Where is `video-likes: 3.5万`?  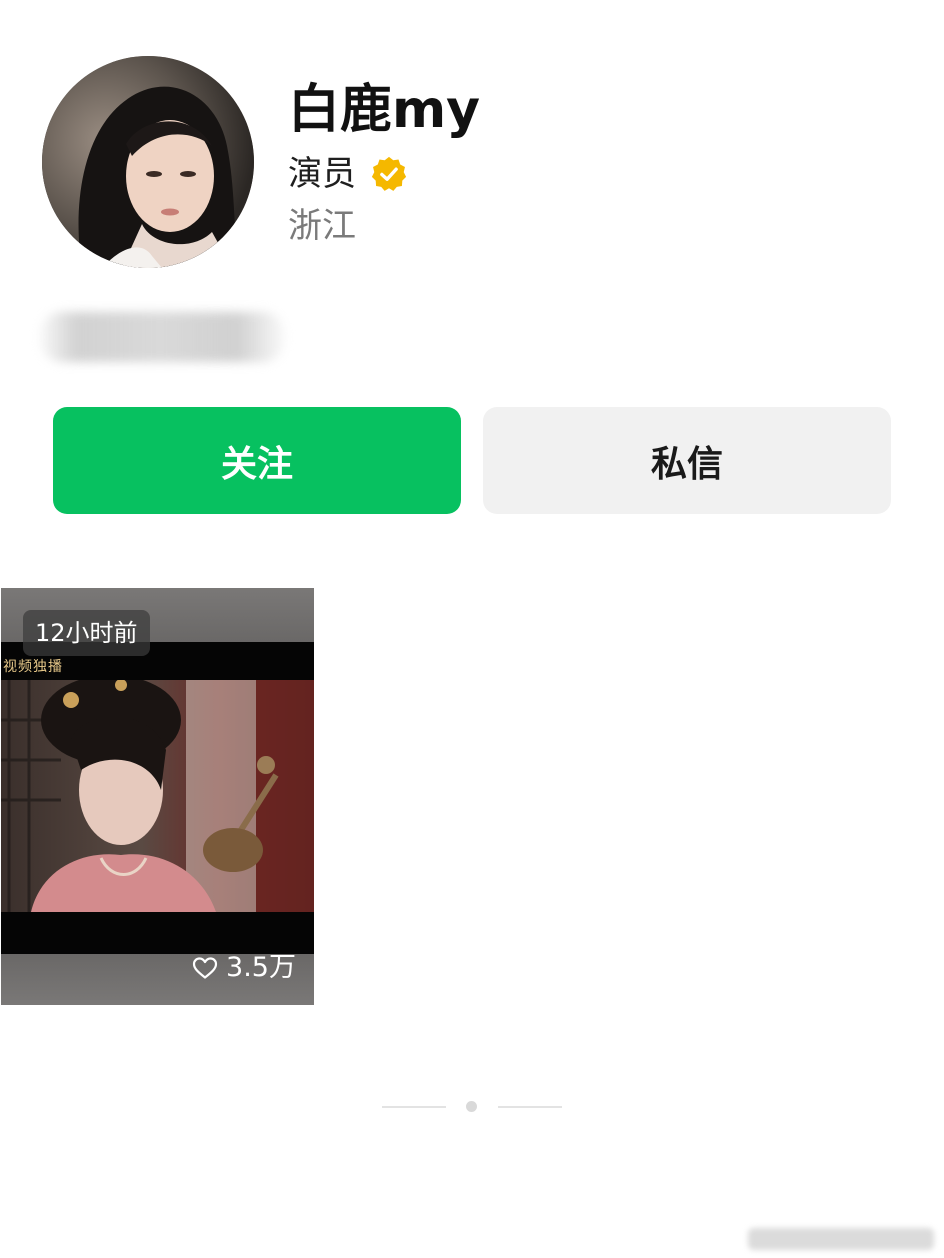 video-likes: 3.5万 is located at coordinates (244, 968).